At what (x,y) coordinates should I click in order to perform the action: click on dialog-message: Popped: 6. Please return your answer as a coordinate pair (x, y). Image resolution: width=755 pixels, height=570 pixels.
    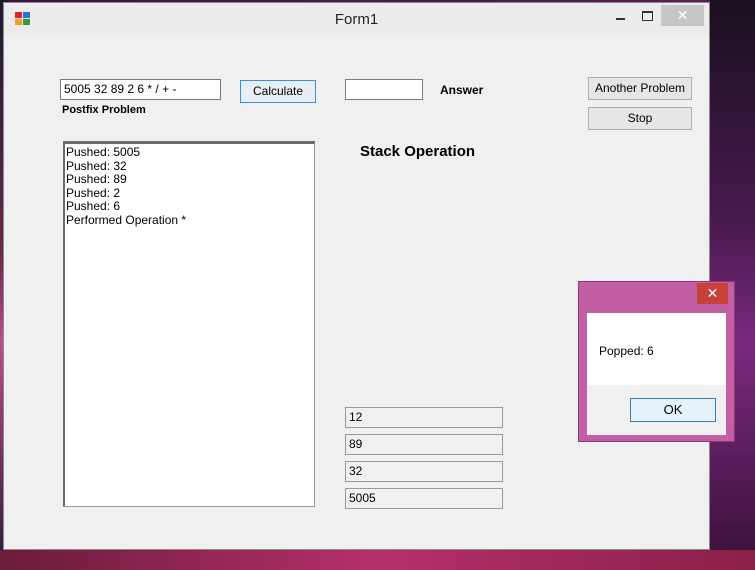
    Looking at the image, I should click on (626, 351).